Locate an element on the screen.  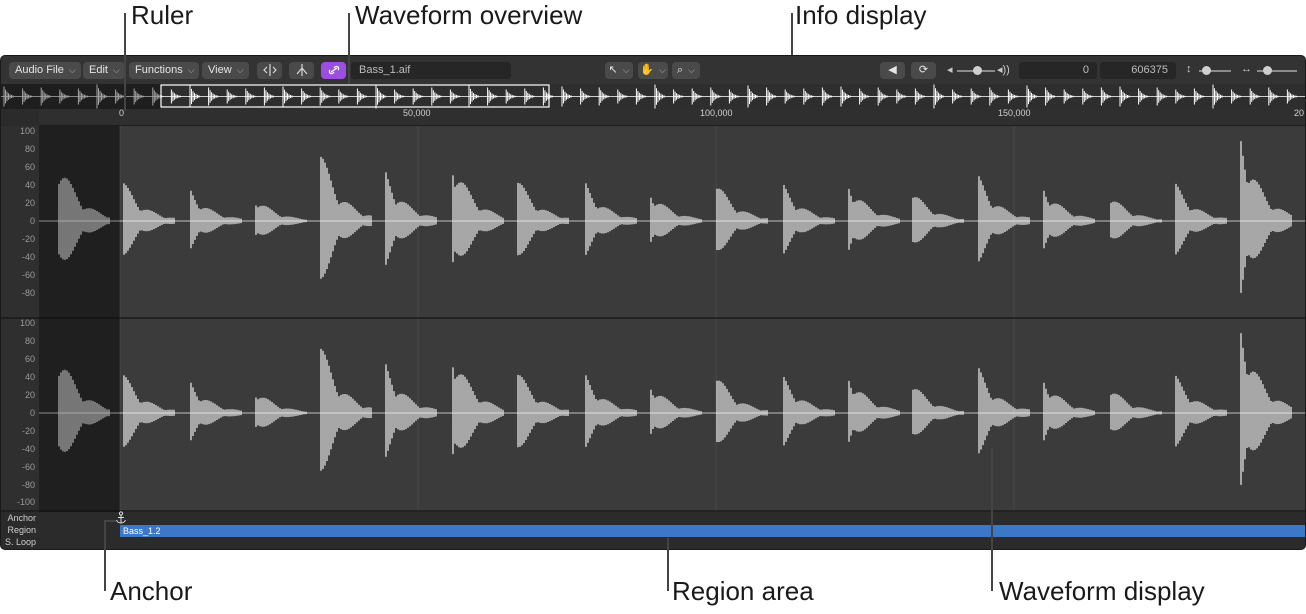
cycle-button: ⟳ is located at coordinates (923, 70).